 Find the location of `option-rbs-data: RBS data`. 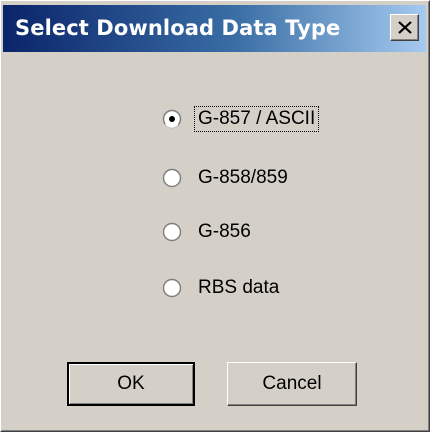

option-rbs-data: RBS data is located at coordinates (262, 288).